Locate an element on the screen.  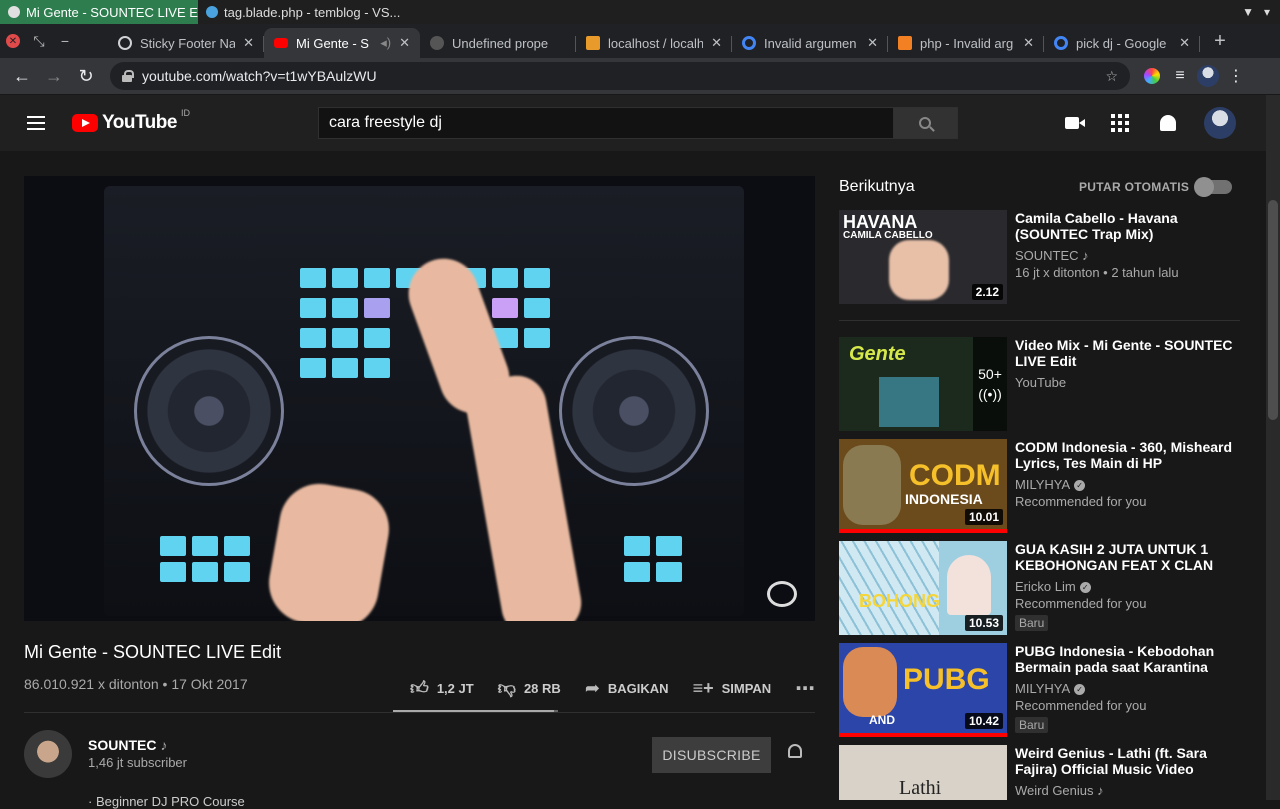
browser-tab: Sticky Footer Na ✕ is located at coordinates (186, 43).